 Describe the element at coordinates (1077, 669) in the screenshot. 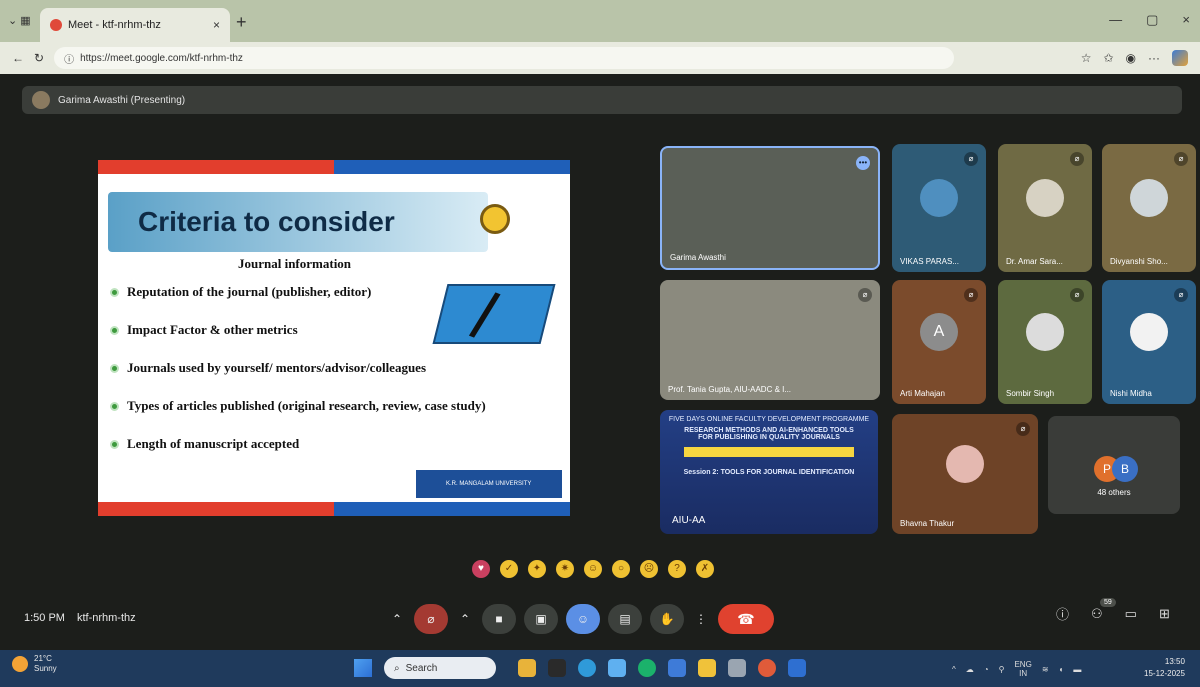

I see `battery-icon: ▬` at that location.